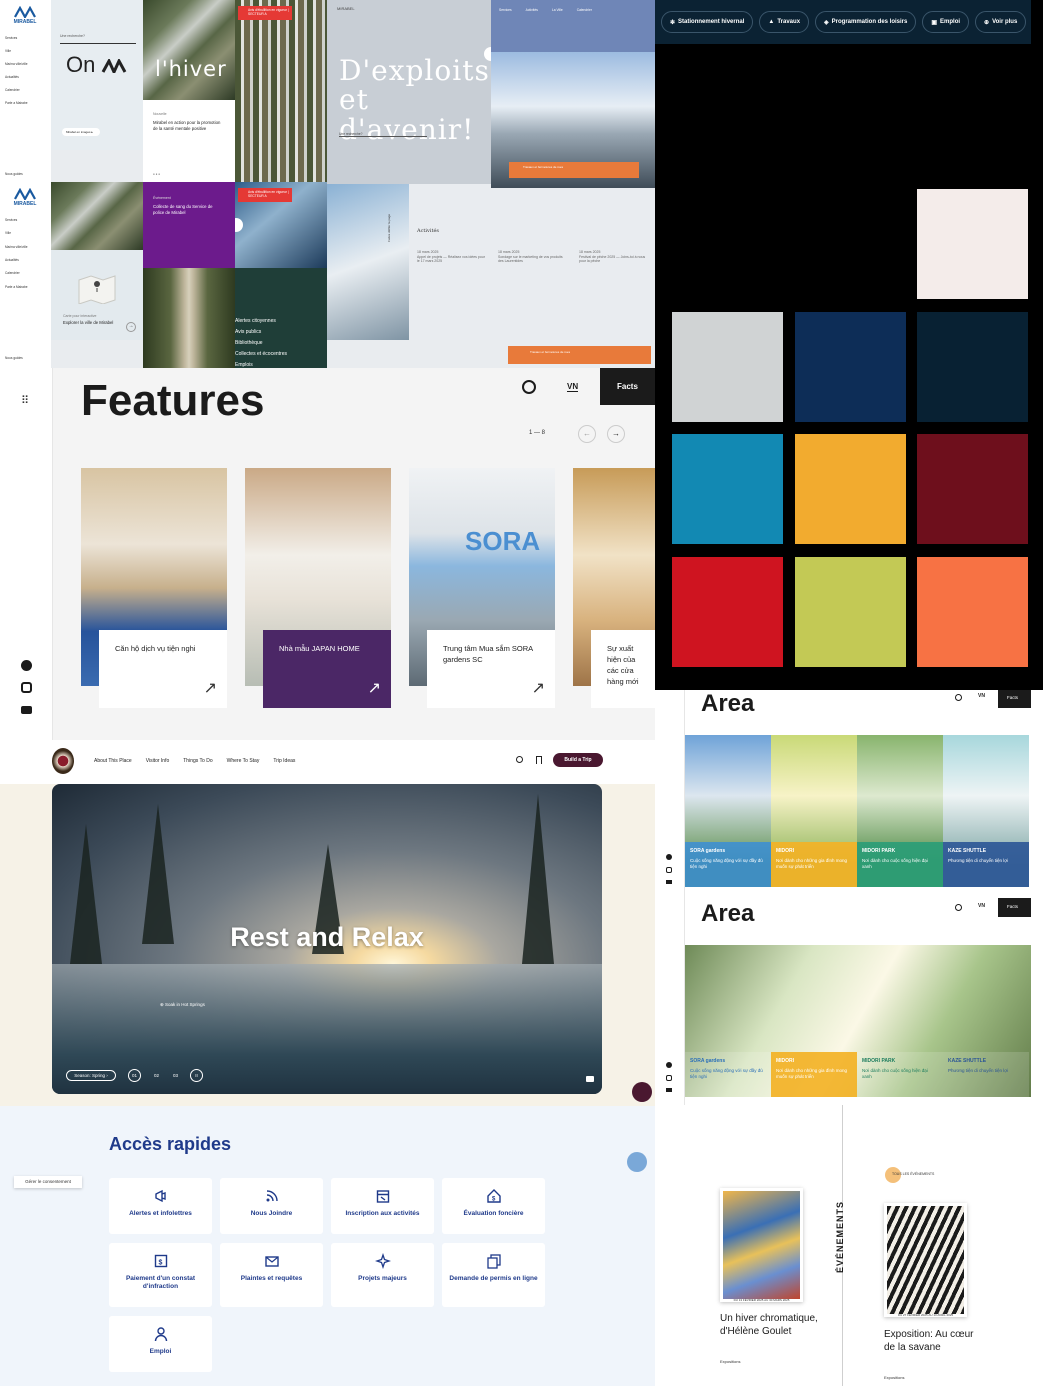 This screenshot has width=1043, height=1386. I want to click on hero-link: ⊕ Soak in Hot Springs, so click(182, 1005).